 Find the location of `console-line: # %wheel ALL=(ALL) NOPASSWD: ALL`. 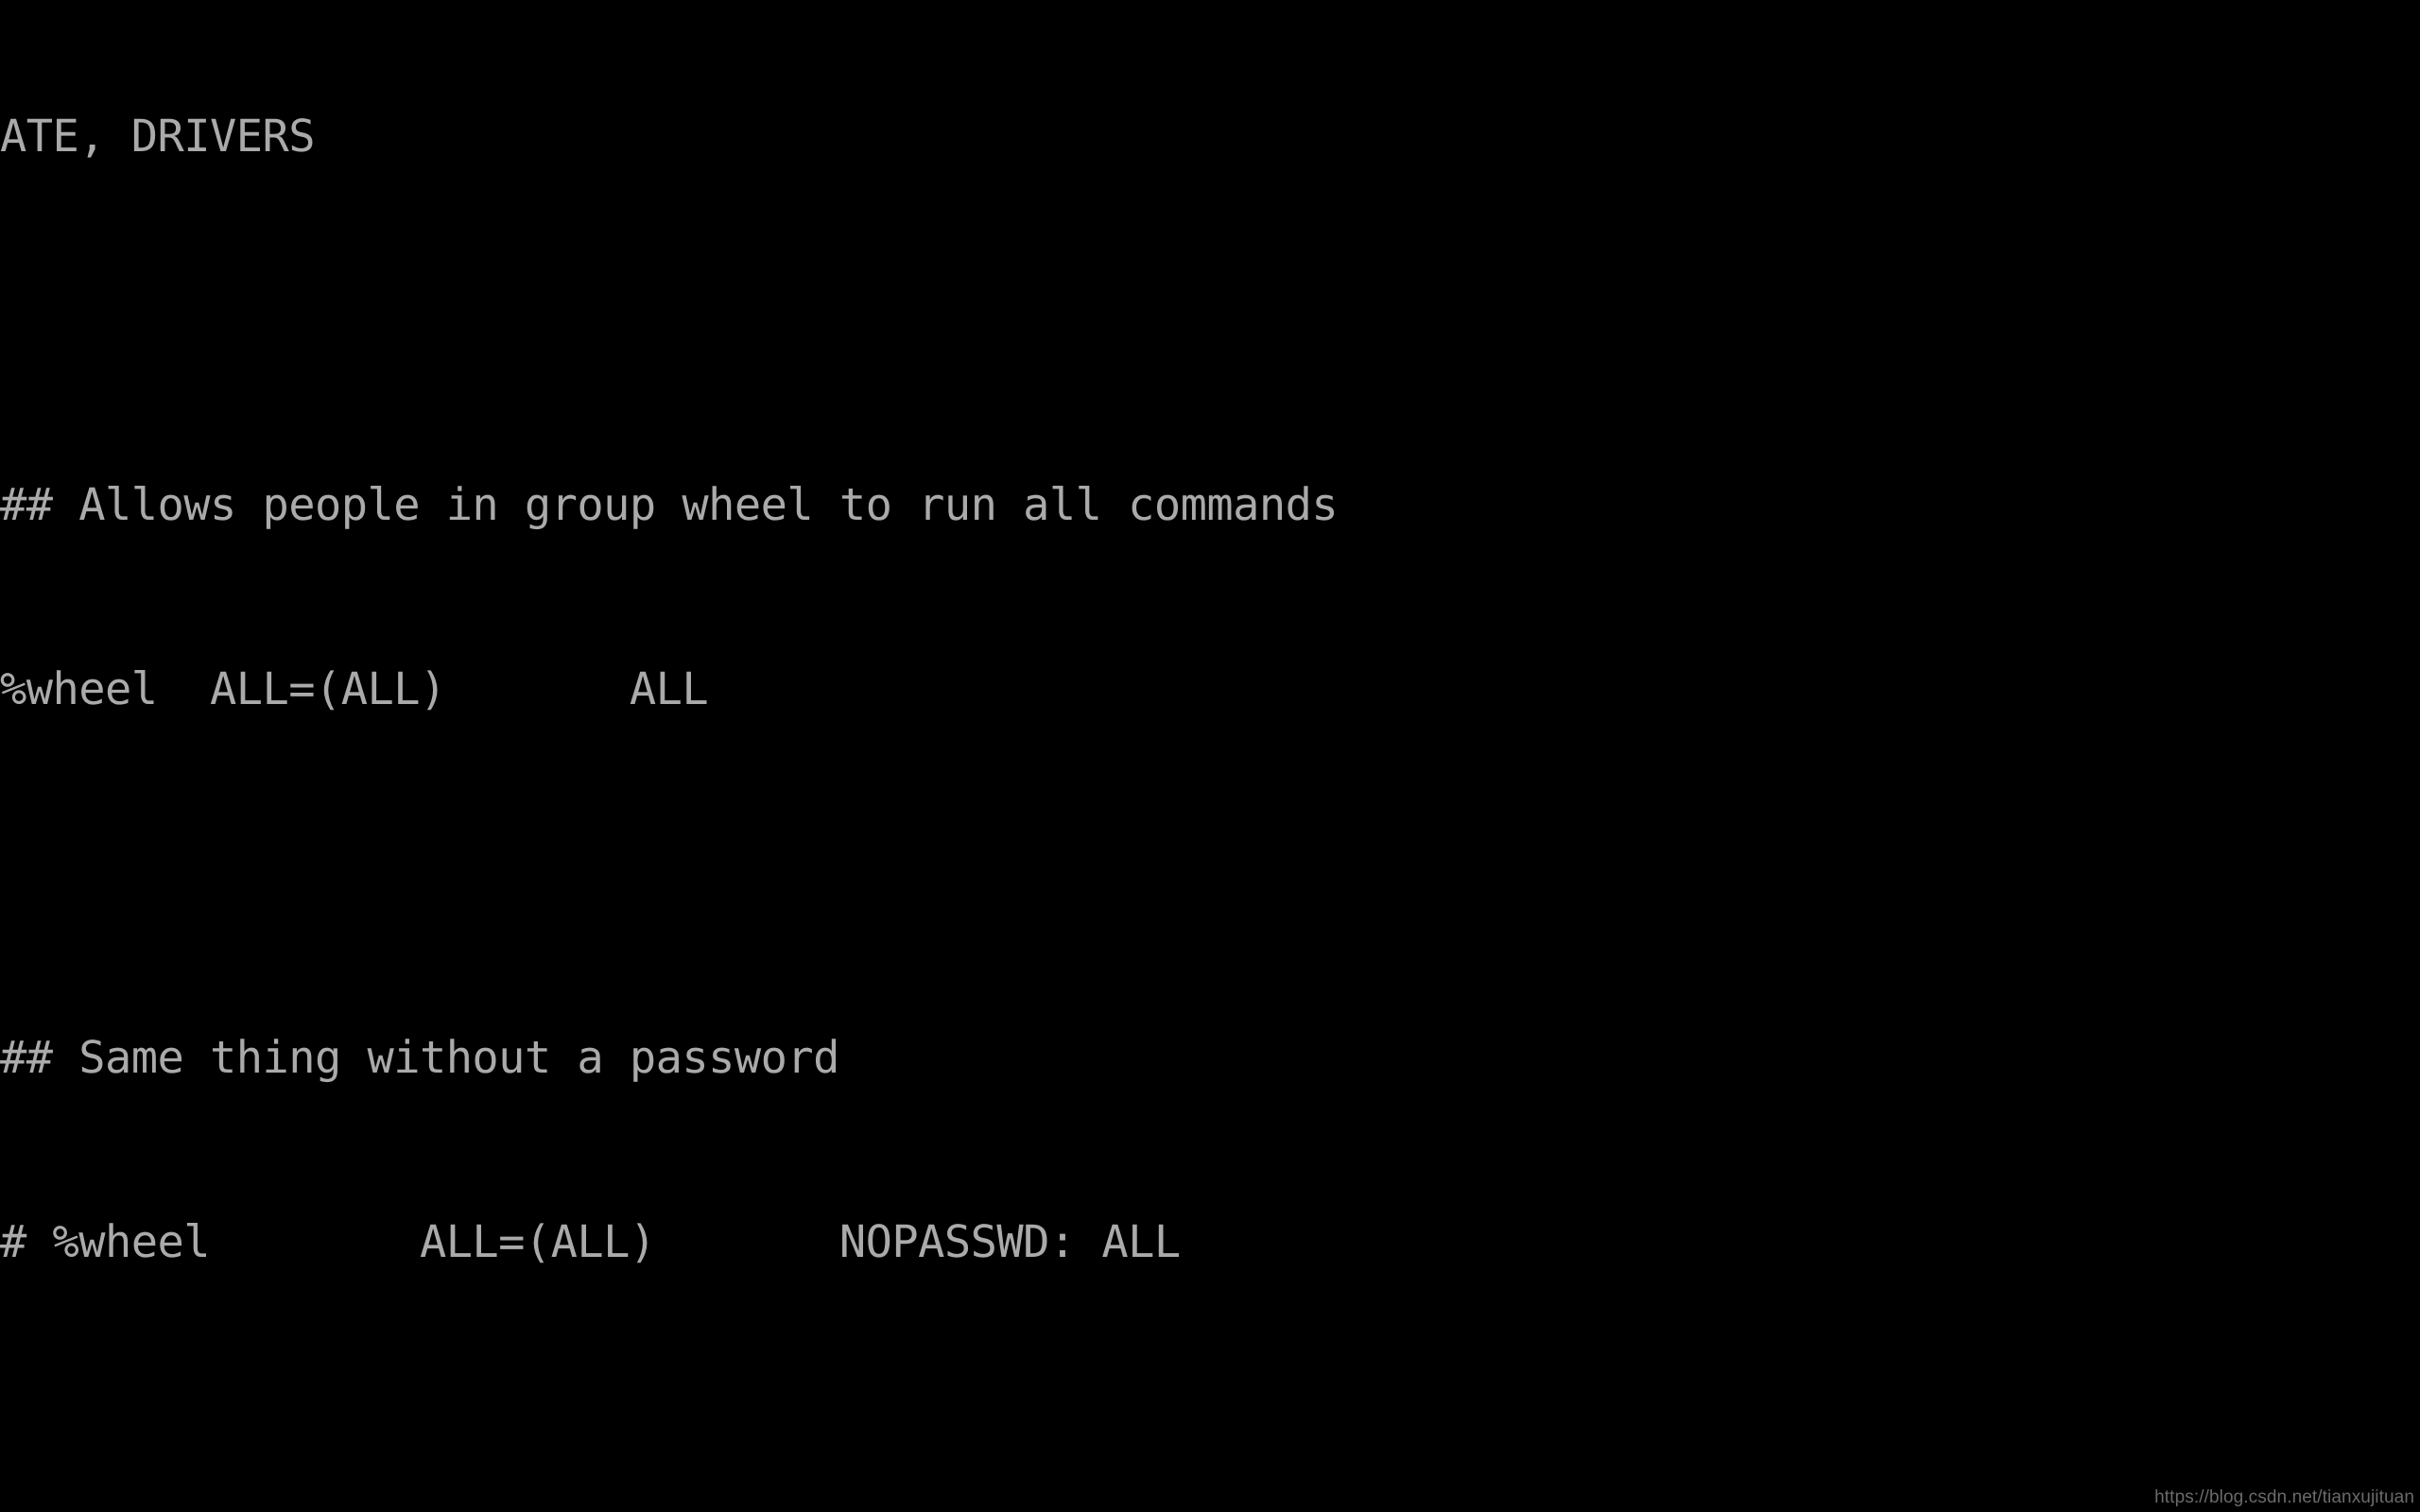

console-line: # %wheel ALL=(ALL) NOPASSWD: ALL is located at coordinates (590, 1242).